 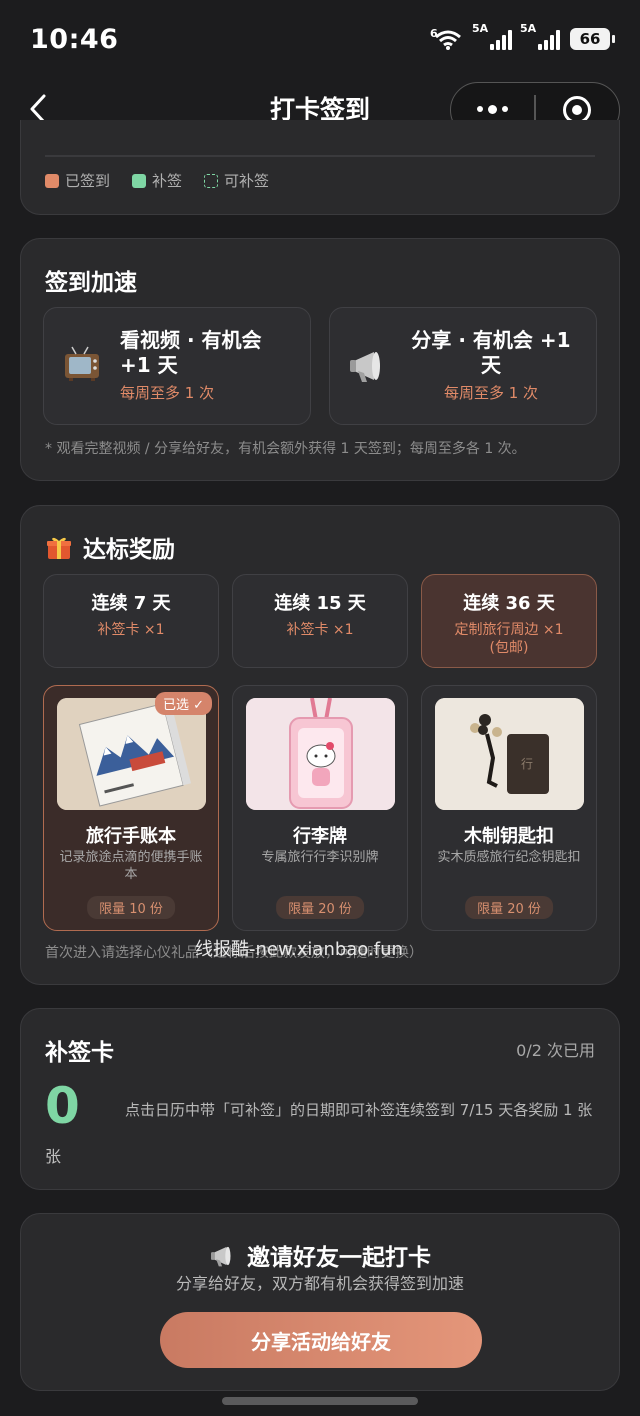 I want to click on calendar-card: 已签到 补签 可补签, so click(x=320, y=167).